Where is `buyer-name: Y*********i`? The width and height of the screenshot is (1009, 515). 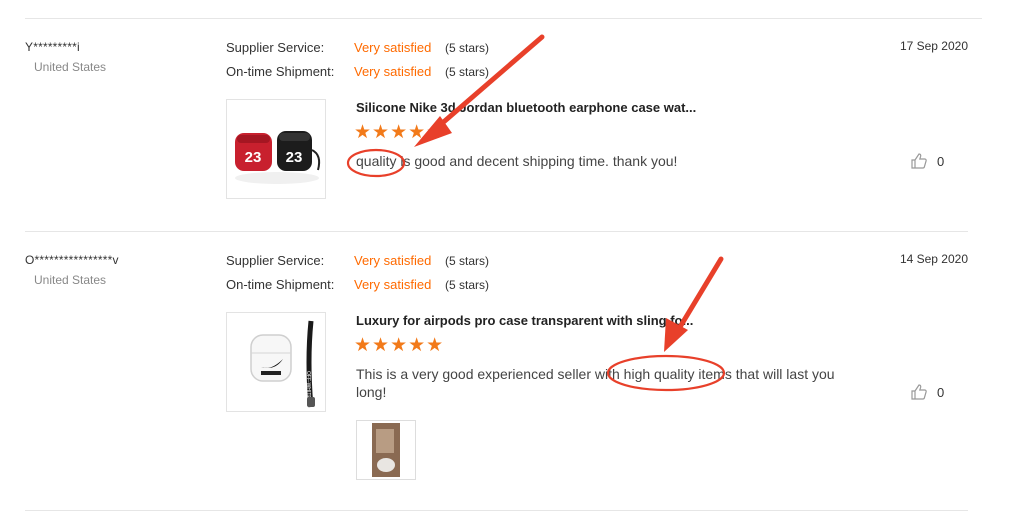
buyer-name: Y*********i is located at coordinates (52, 47).